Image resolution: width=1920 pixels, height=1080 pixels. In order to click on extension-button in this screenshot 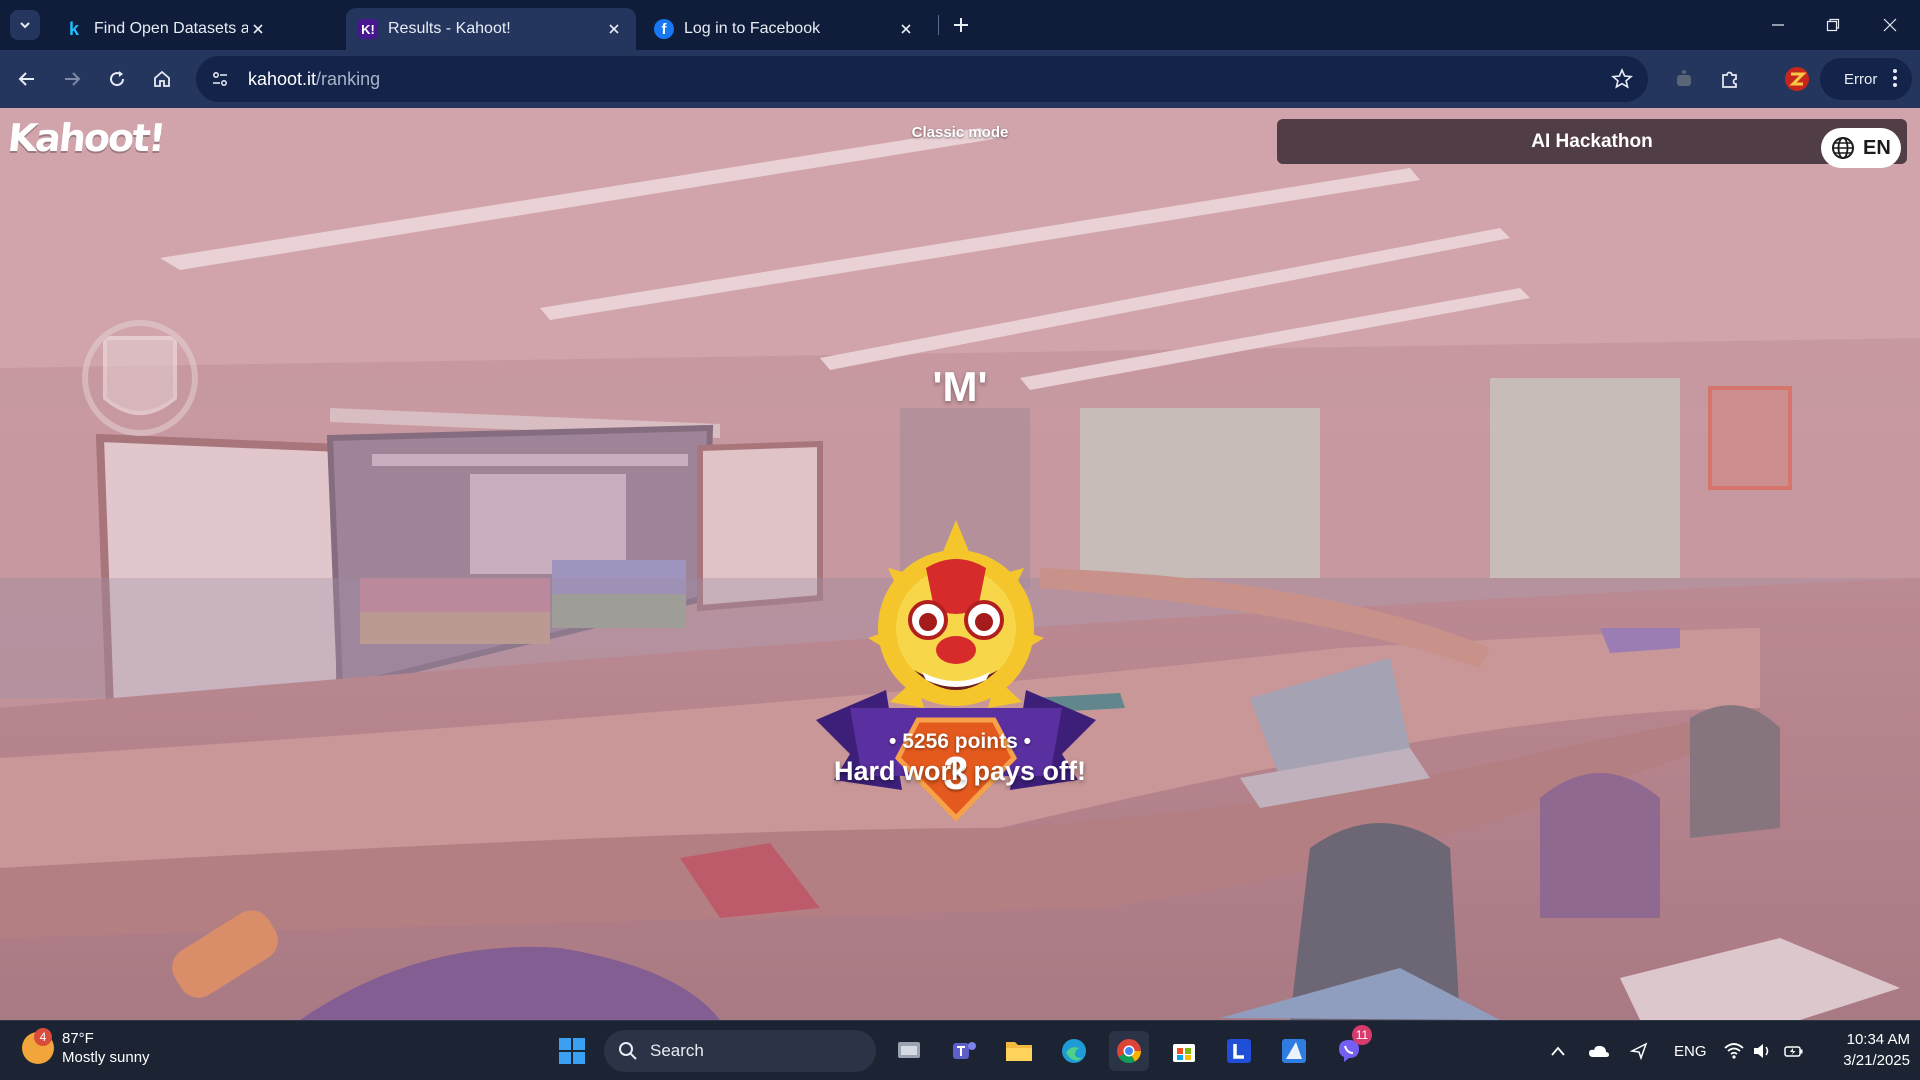, I will do `click(1684, 79)`.